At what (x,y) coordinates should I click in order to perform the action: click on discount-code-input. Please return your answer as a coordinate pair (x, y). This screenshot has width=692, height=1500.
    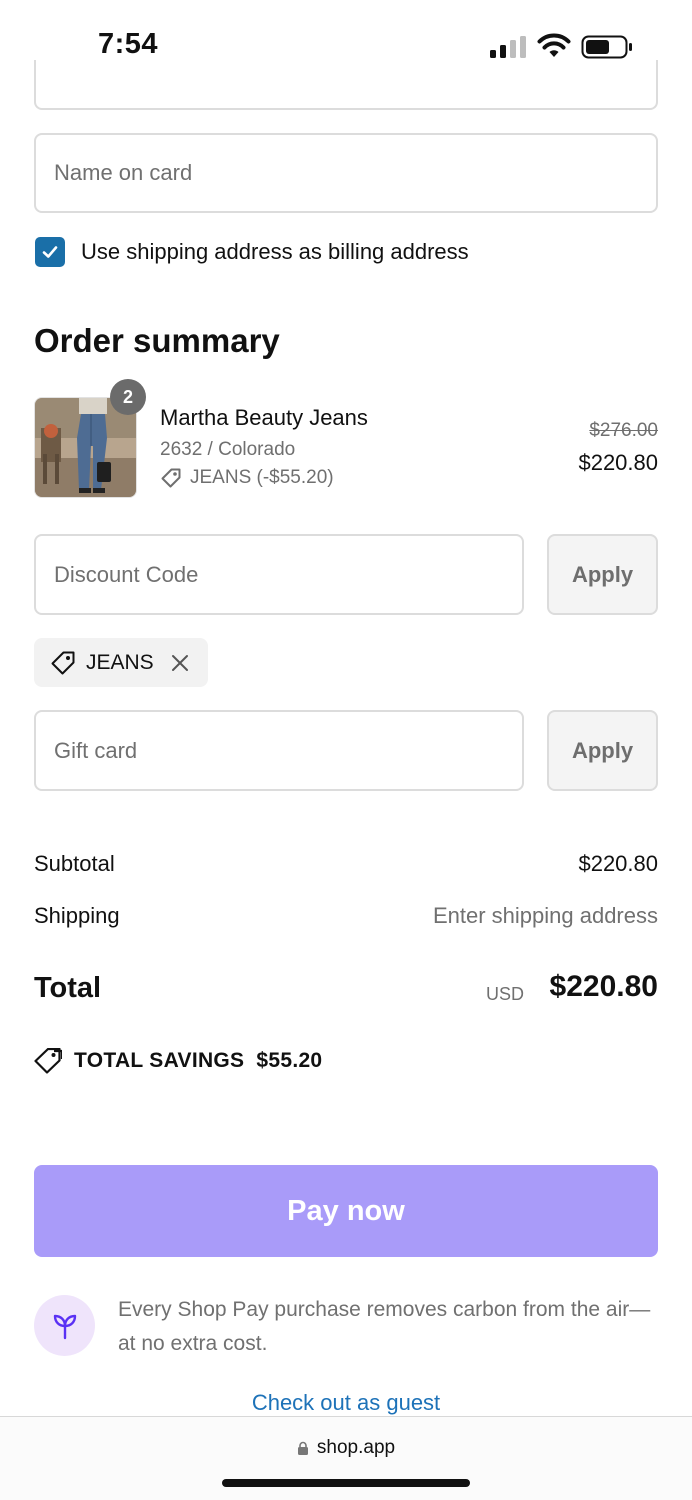
    Looking at the image, I should click on (279, 574).